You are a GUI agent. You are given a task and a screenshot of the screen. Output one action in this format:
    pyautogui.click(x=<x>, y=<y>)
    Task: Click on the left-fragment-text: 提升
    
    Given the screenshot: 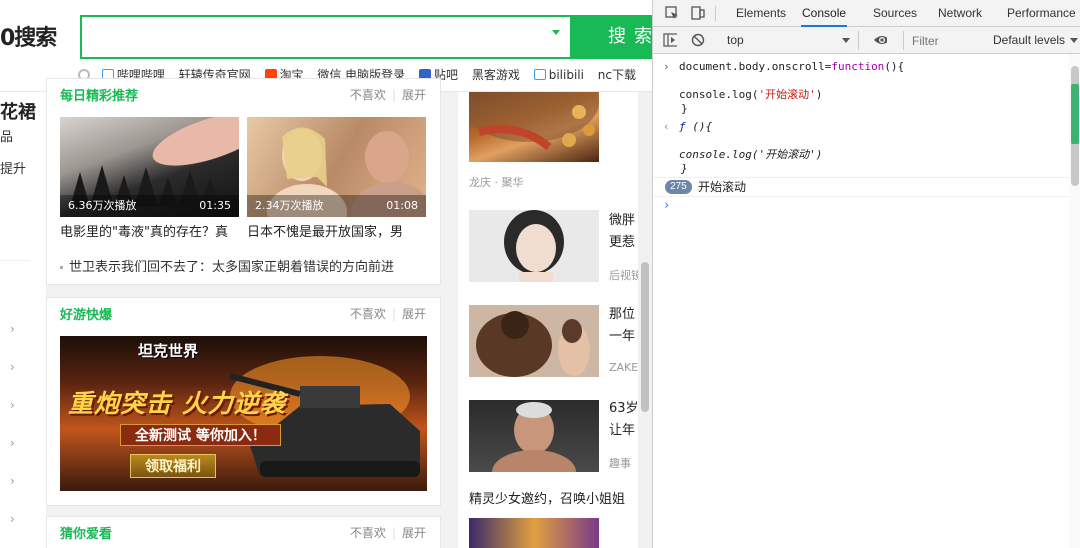 What is the action you would take?
    pyautogui.click(x=13, y=169)
    